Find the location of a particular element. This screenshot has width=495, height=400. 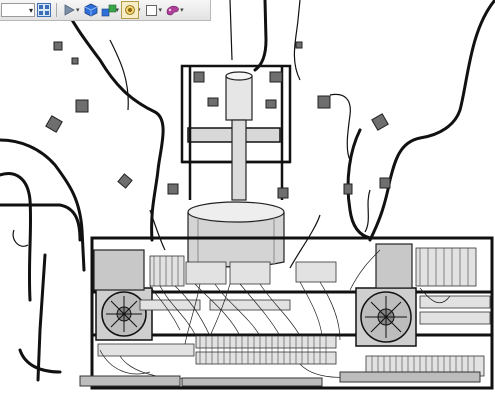

blue-cube-button is located at coordinates (91, 10).